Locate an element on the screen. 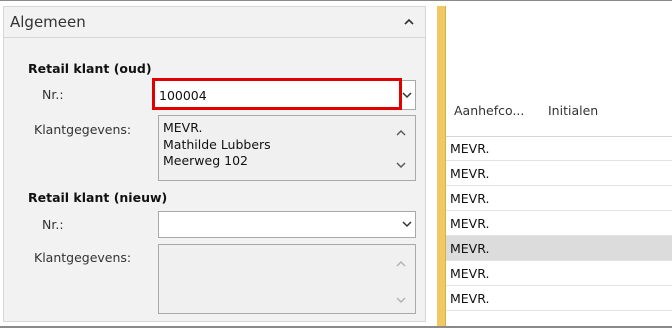 This screenshot has width=672, height=328. new-customer-title: Retail klant (nieuw) is located at coordinates (98, 197).